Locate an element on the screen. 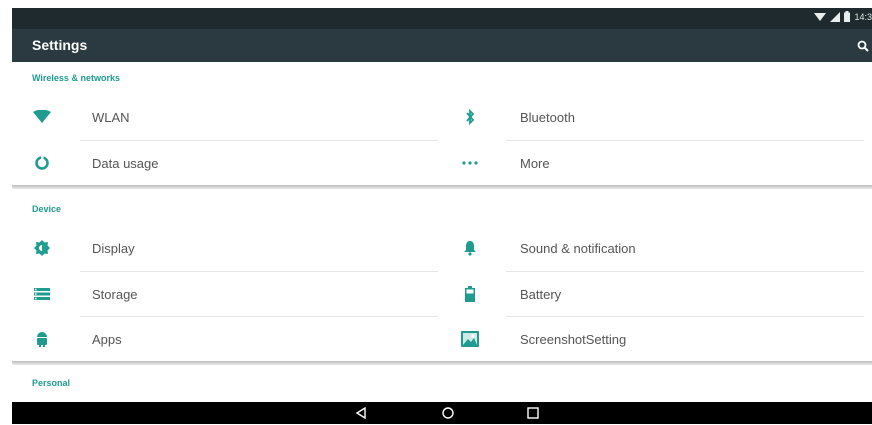  setting-sound-notification: Sound & notification is located at coordinates (658, 248).